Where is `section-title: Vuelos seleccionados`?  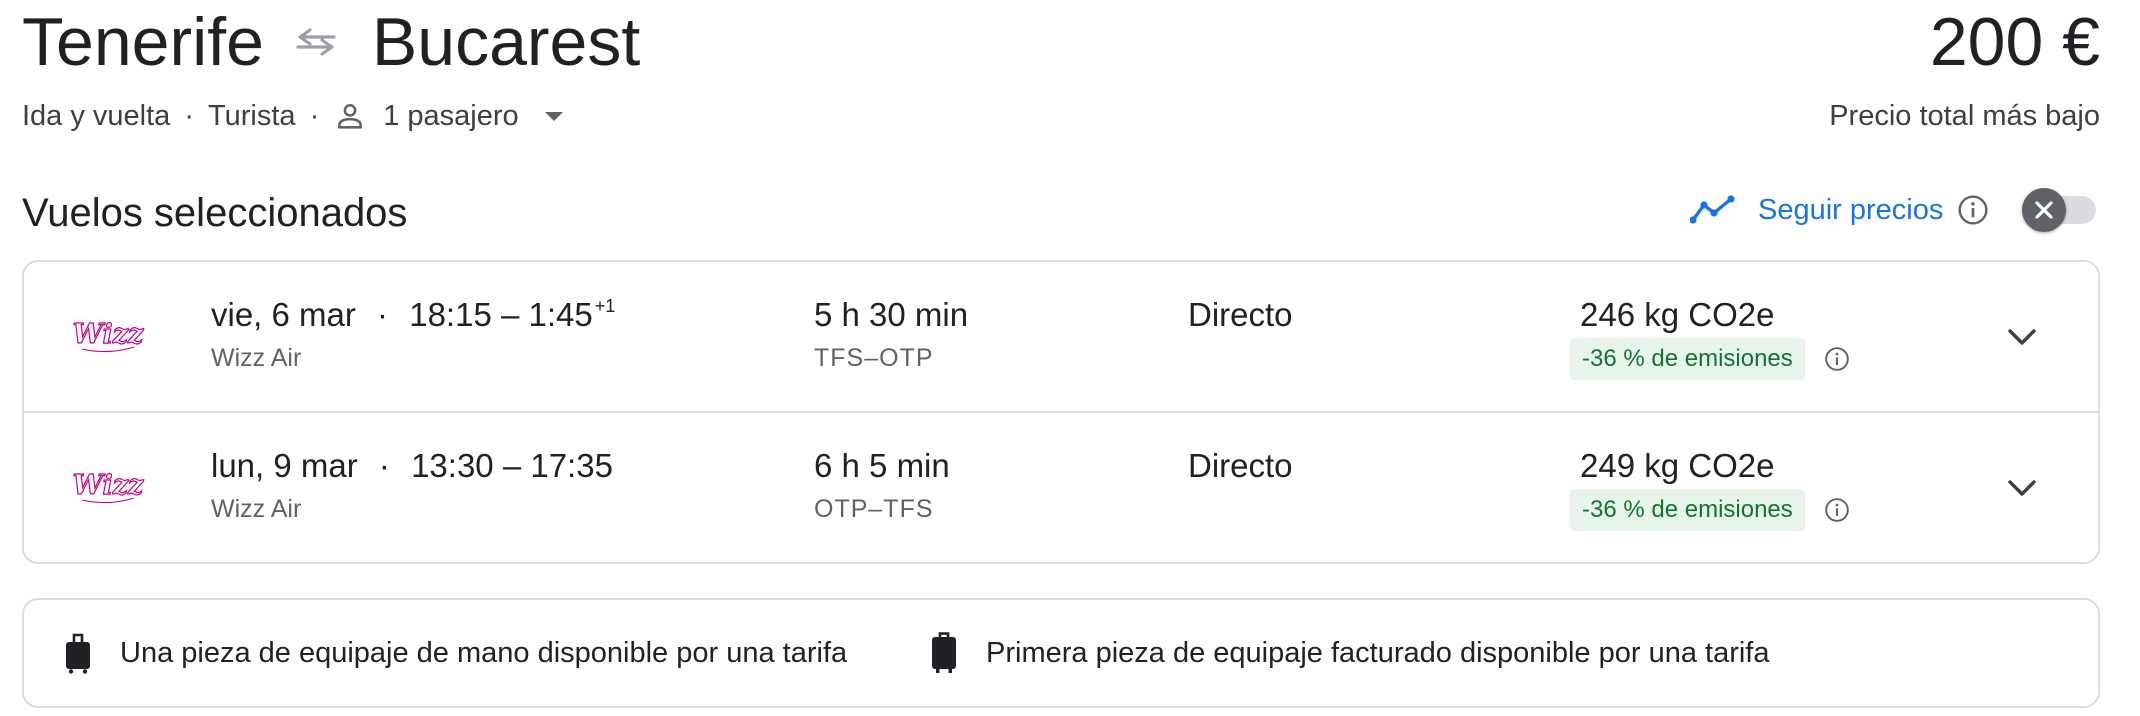
section-title: Vuelos seleccionados is located at coordinates (215, 212).